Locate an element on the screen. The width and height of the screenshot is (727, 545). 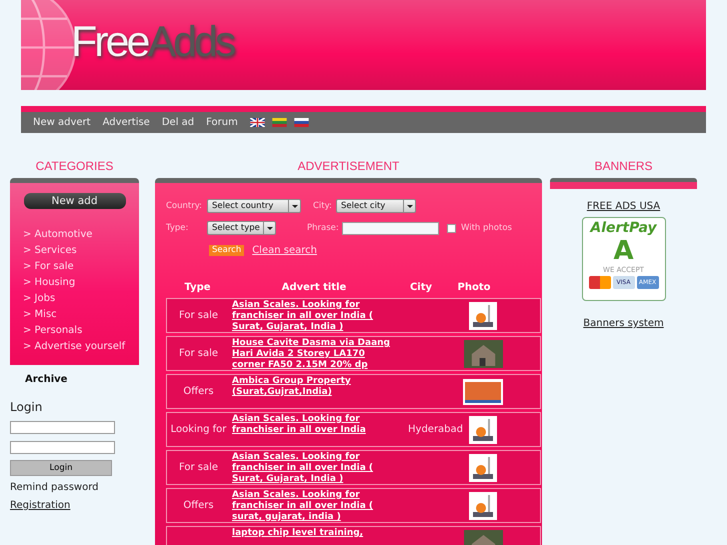
card-icon is located at coordinates (599, 282).